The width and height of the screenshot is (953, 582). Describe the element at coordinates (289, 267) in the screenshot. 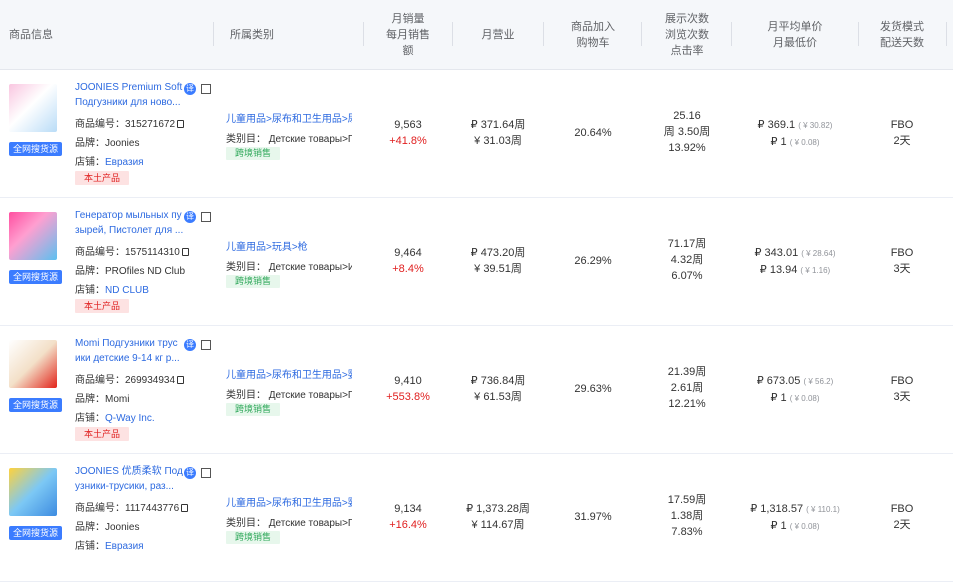

I see `category-ru: 类别目： Детские товары>Иг` at that location.